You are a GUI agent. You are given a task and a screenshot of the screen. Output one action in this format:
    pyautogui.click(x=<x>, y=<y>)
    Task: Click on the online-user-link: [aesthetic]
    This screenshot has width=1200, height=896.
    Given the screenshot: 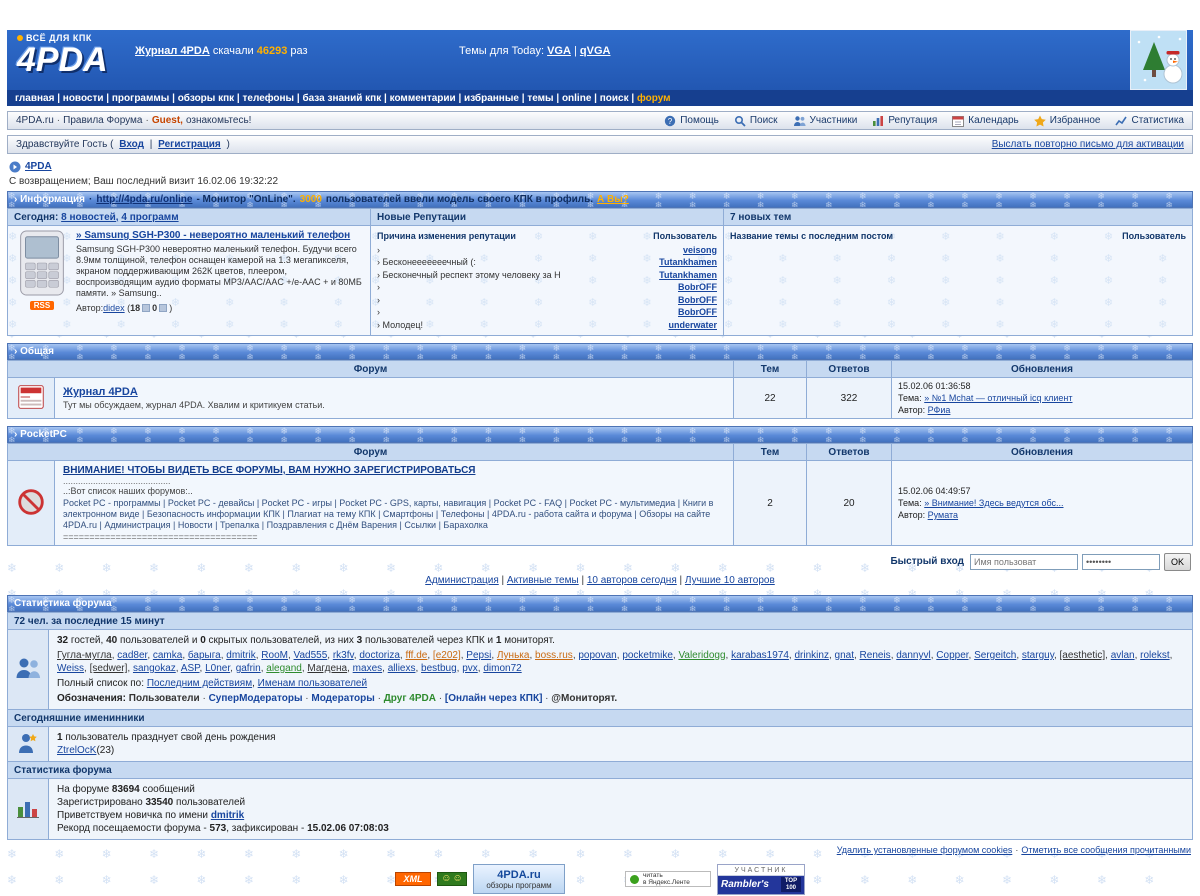 What is the action you would take?
    pyautogui.click(x=1083, y=655)
    